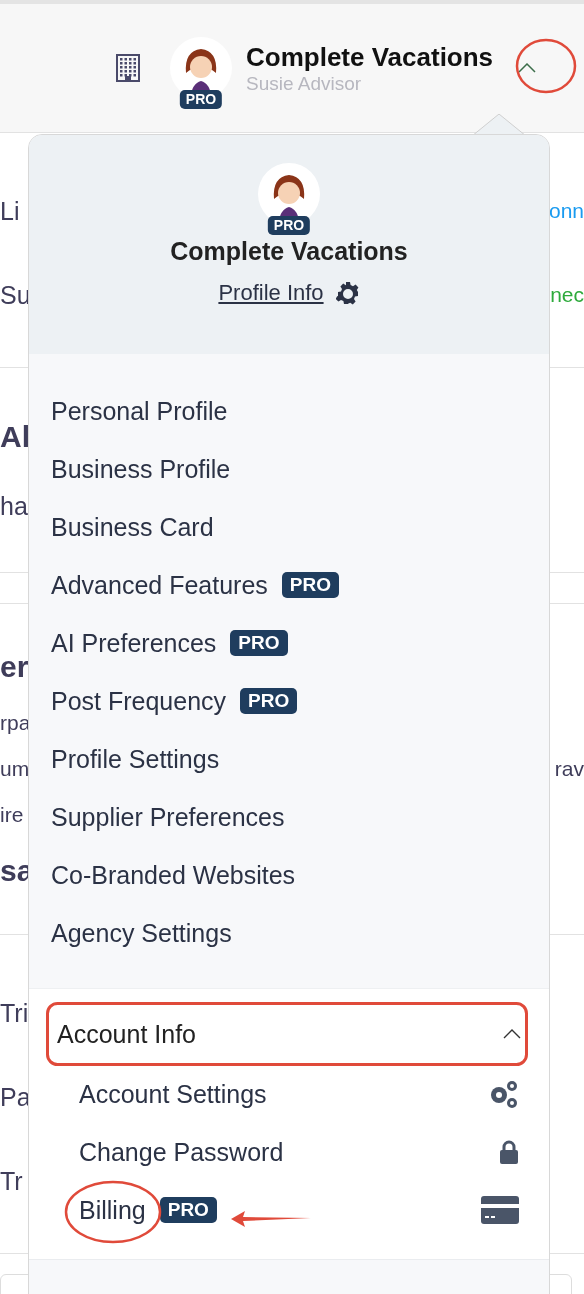 The height and width of the screenshot is (1294, 584). I want to click on page-text: Li, so click(10, 211).